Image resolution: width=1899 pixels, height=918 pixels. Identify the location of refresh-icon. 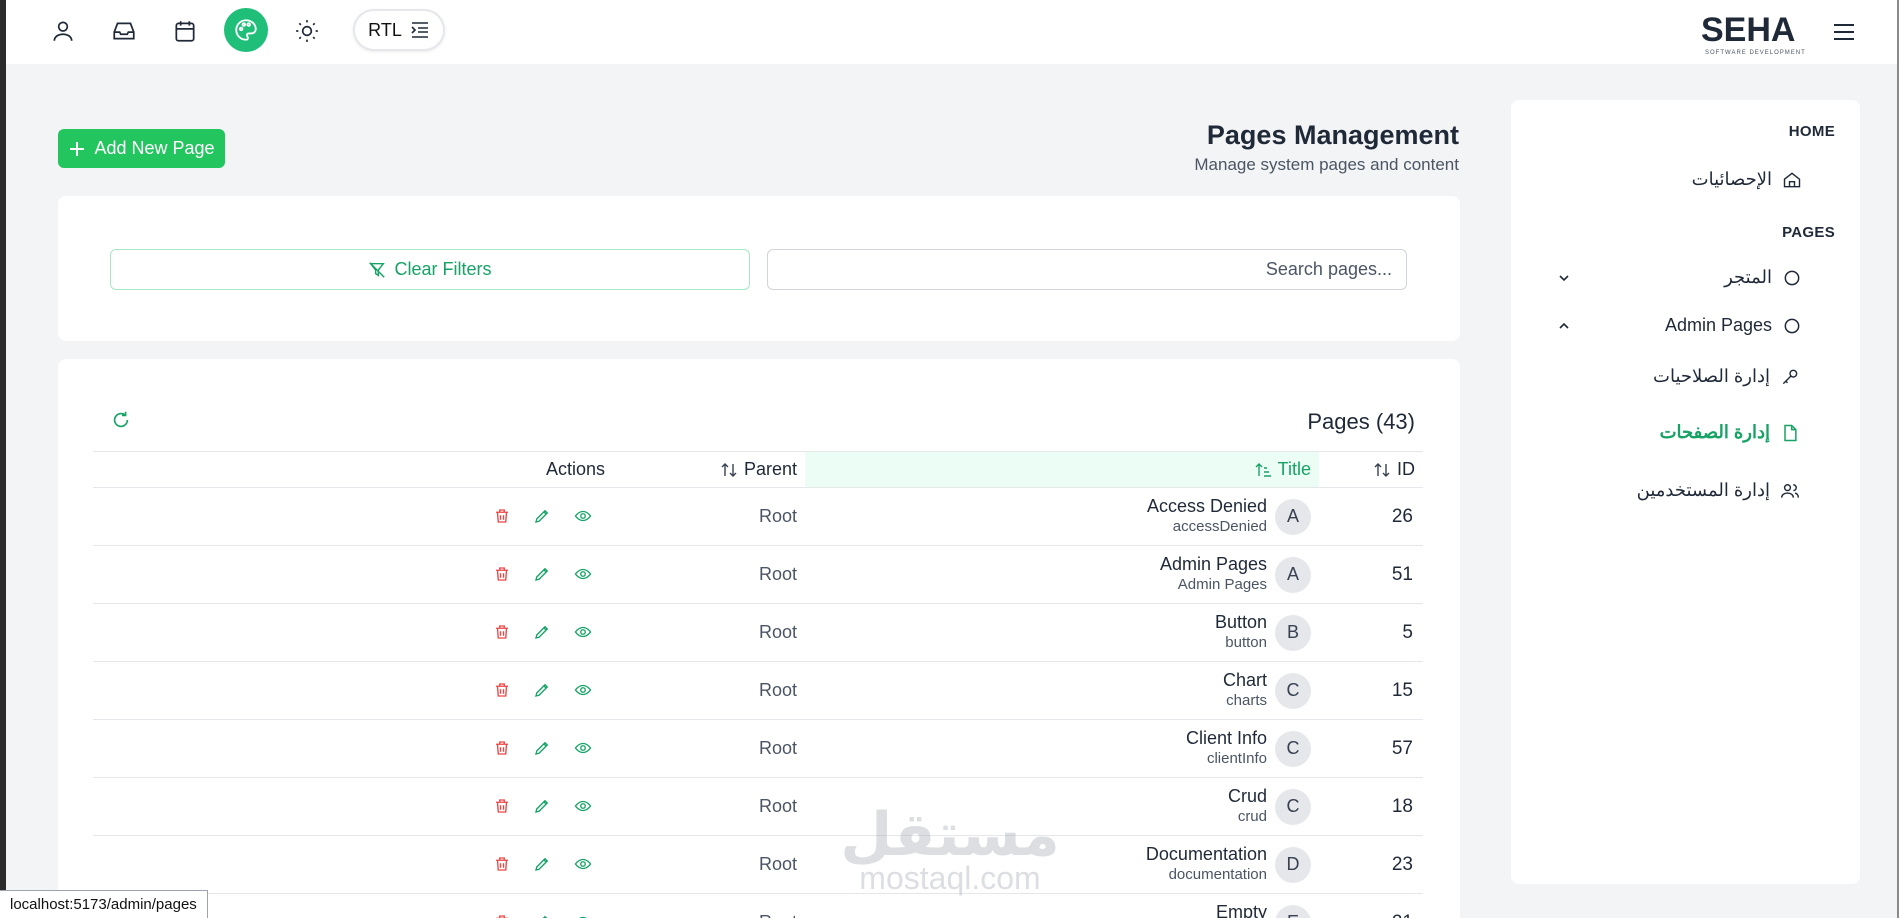
(122, 421).